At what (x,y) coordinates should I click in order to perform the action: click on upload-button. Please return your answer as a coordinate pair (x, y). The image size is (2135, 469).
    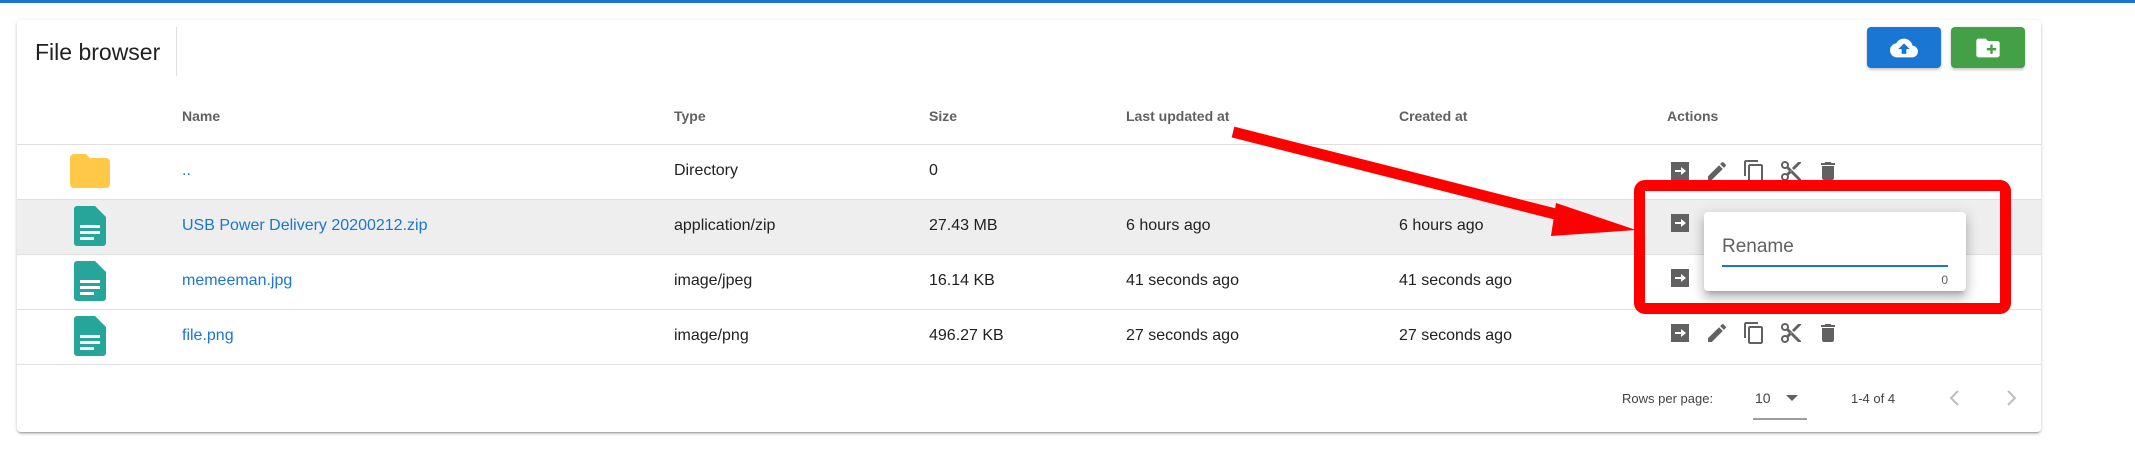
    Looking at the image, I should click on (1904, 47).